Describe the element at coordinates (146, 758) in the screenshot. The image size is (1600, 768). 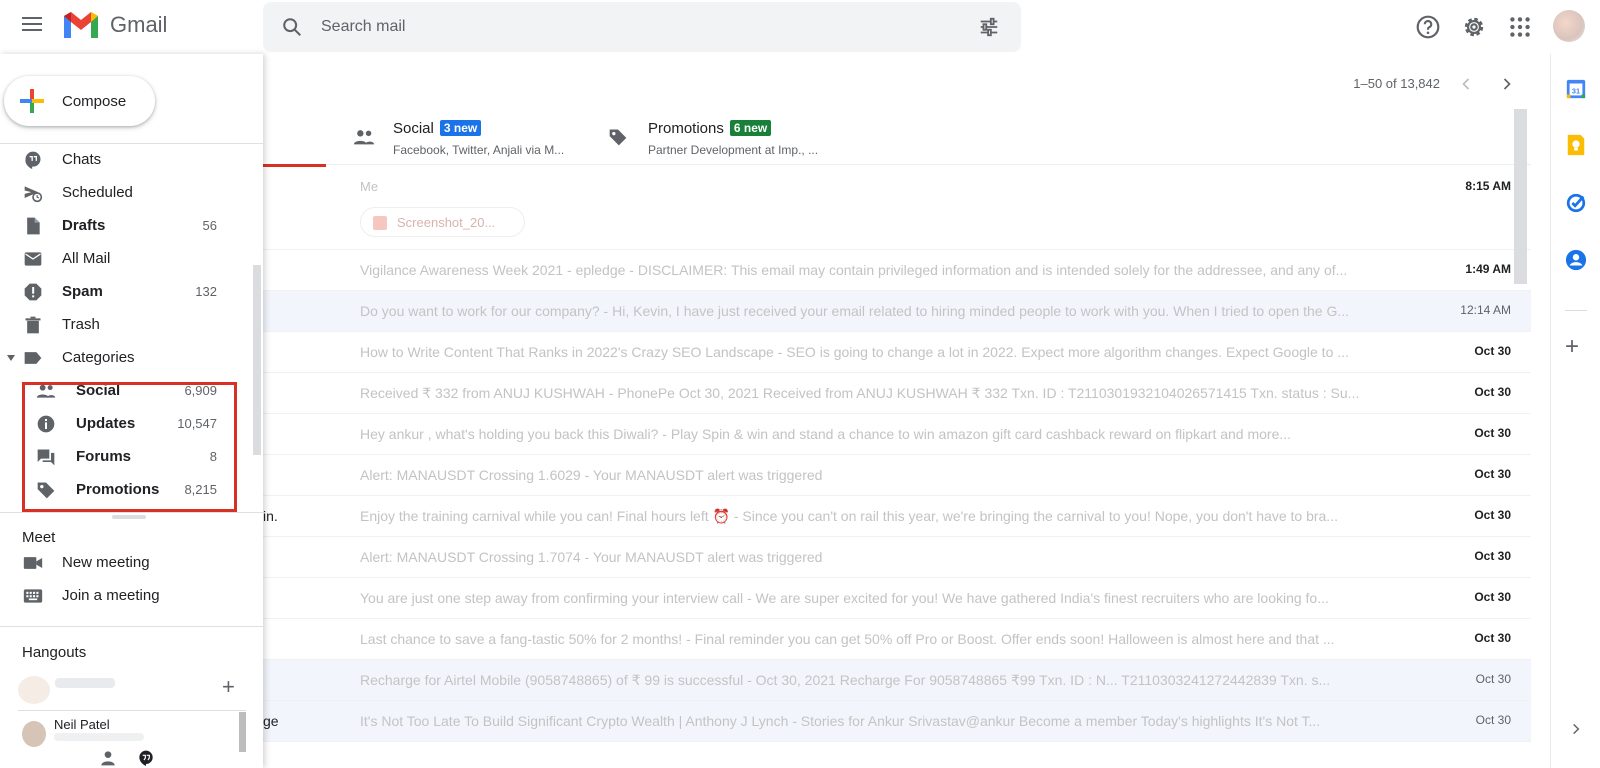
I see `hangouts-icon` at that location.